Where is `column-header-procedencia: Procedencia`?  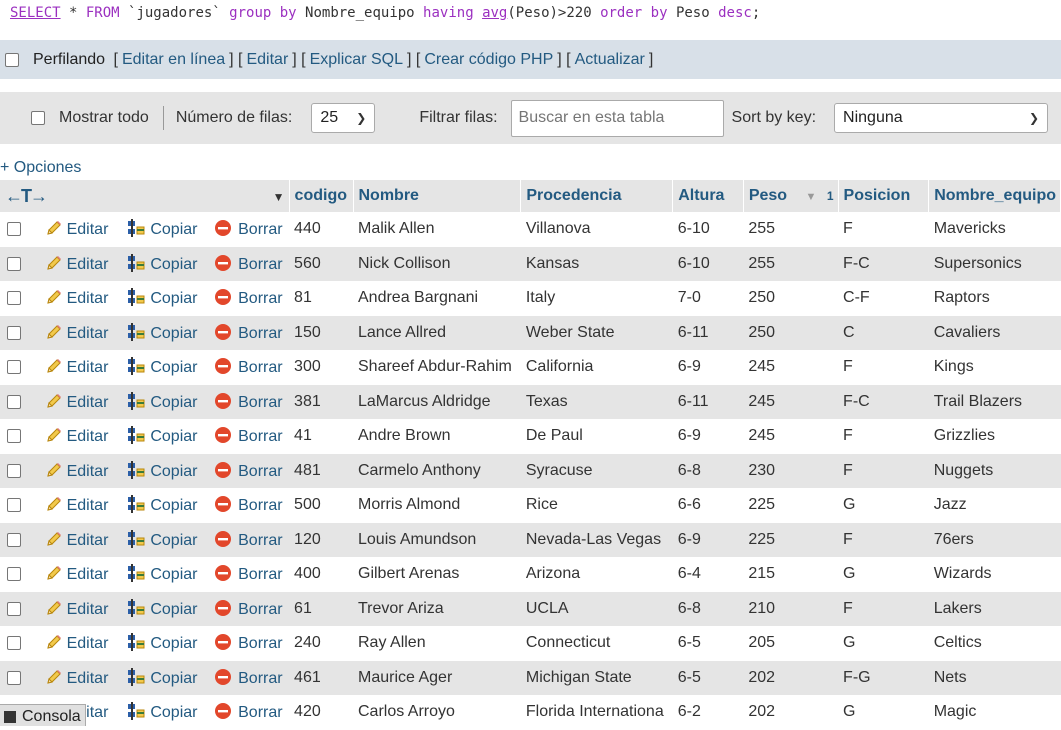
column-header-procedencia: Procedencia is located at coordinates (597, 196).